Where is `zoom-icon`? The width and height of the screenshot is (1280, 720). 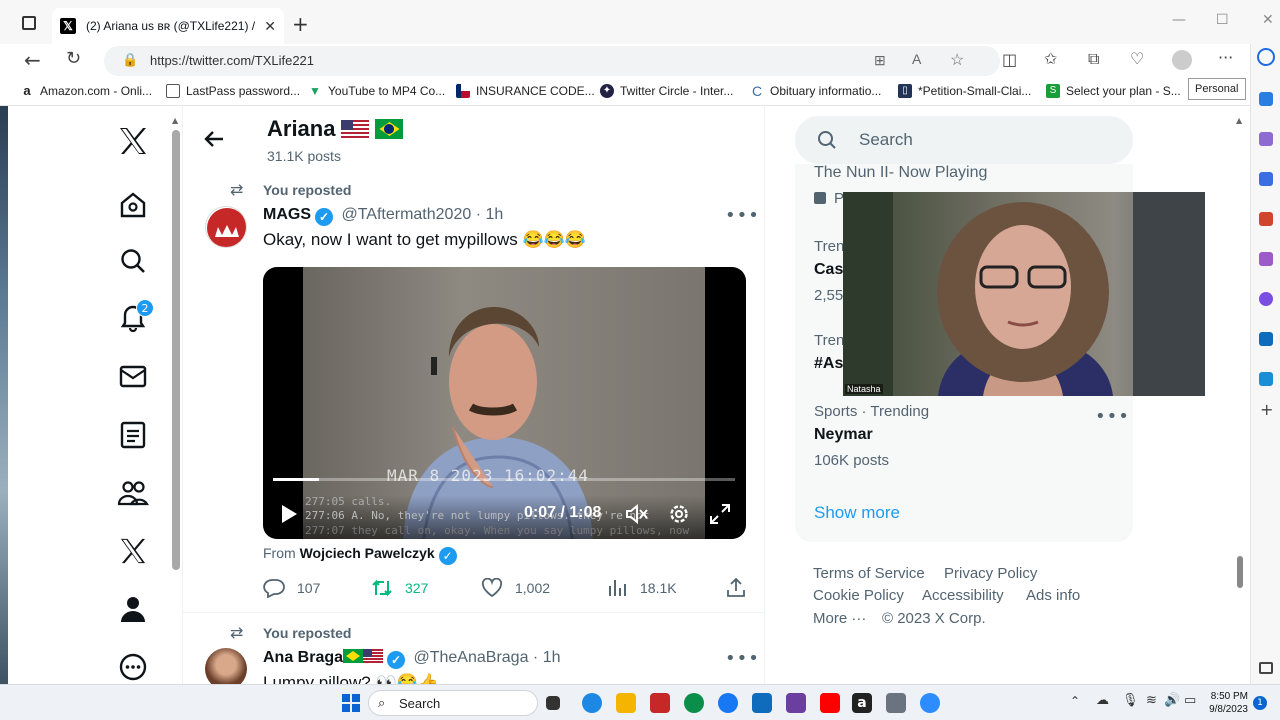 zoom-icon is located at coordinates (930, 703).